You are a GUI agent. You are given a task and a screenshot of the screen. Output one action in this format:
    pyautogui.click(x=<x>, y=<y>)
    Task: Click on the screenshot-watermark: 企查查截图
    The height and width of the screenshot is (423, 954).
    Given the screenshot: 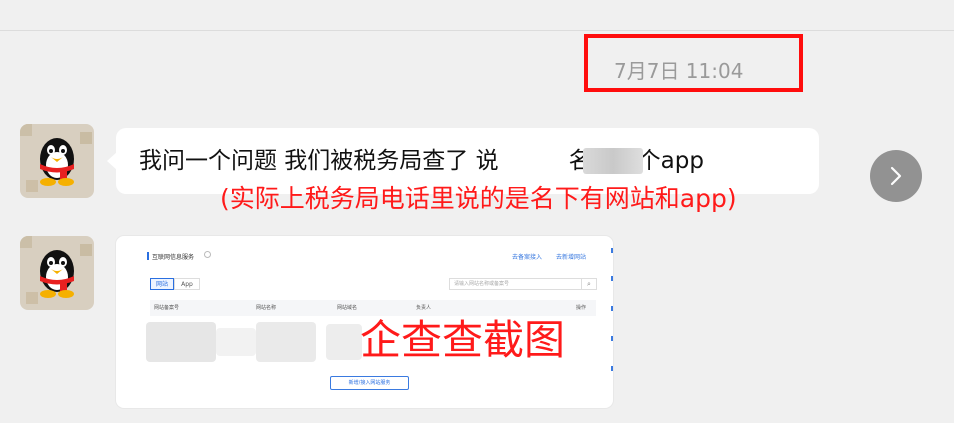 What is the action you would take?
    pyautogui.click(x=462, y=340)
    